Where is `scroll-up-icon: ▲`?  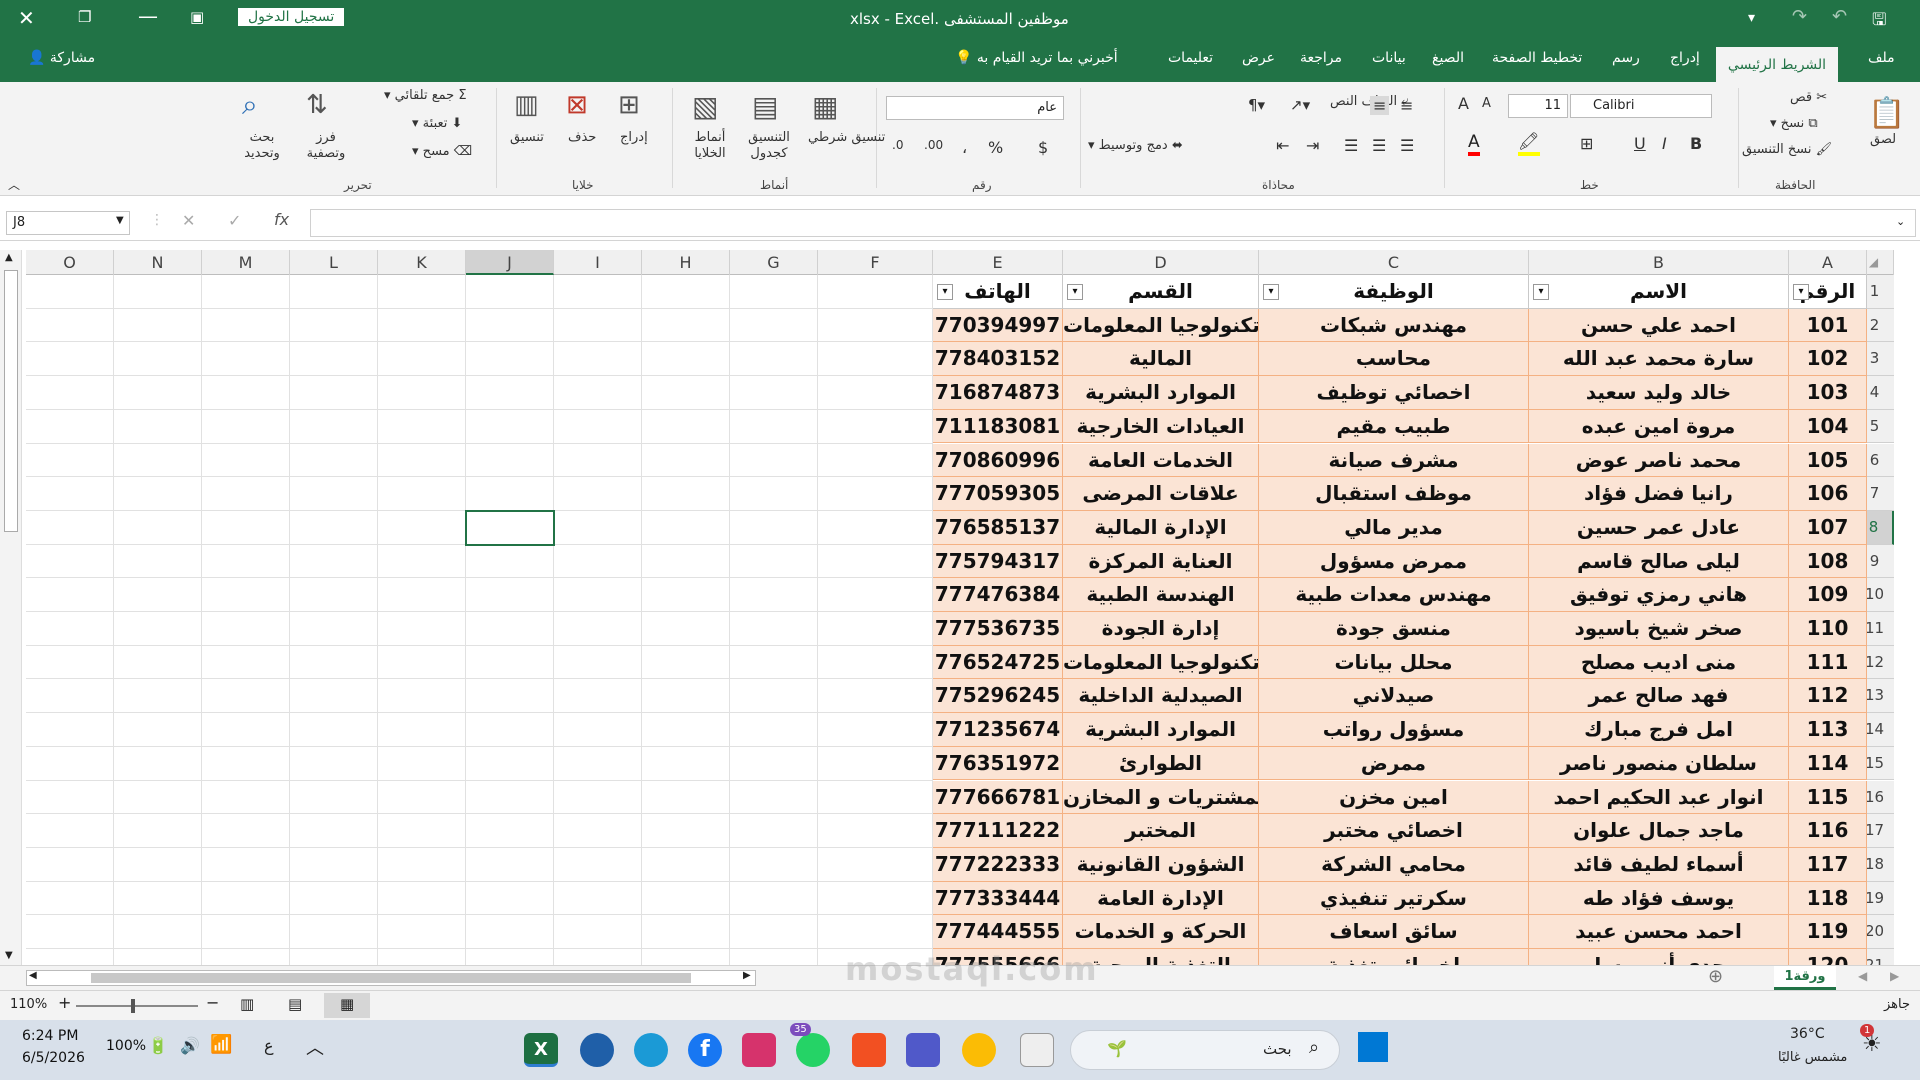 scroll-up-icon: ▲ is located at coordinates (9, 257).